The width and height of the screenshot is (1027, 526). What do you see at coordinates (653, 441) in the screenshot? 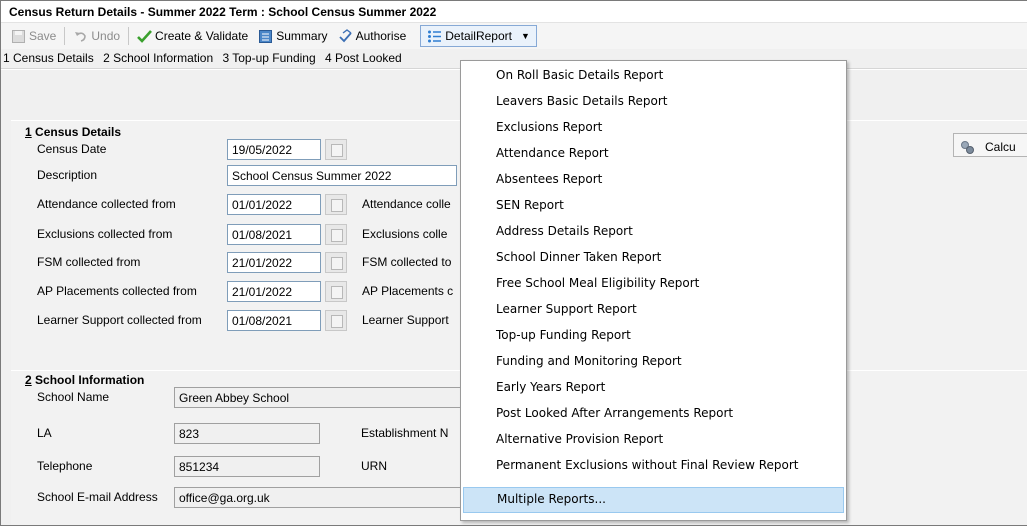
I see `menu-item-alternative-provision: Alternative Provision Report` at bounding box center [653, 441].